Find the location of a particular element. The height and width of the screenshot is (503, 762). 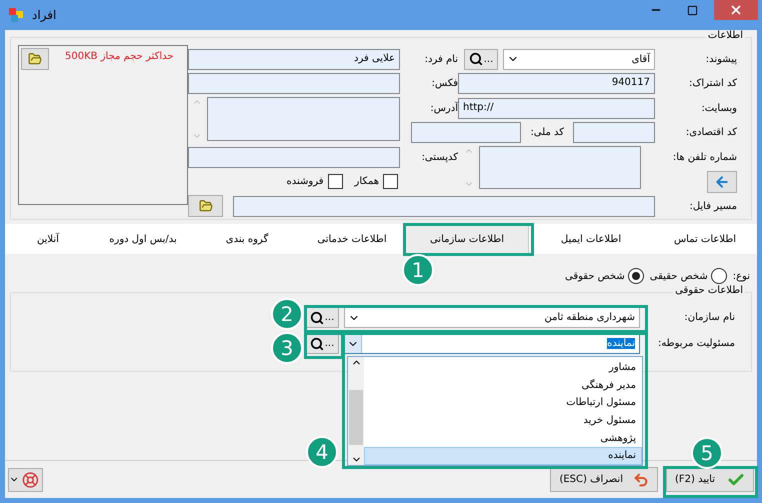

fax-field is located at coordinates (294, 83).